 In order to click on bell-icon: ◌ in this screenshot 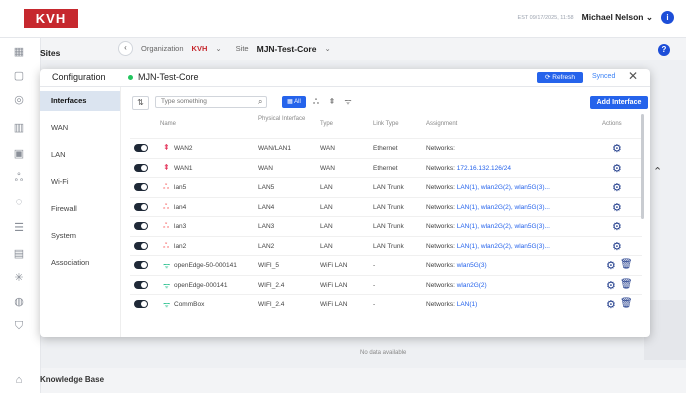, I will do `click(19, 202)`.